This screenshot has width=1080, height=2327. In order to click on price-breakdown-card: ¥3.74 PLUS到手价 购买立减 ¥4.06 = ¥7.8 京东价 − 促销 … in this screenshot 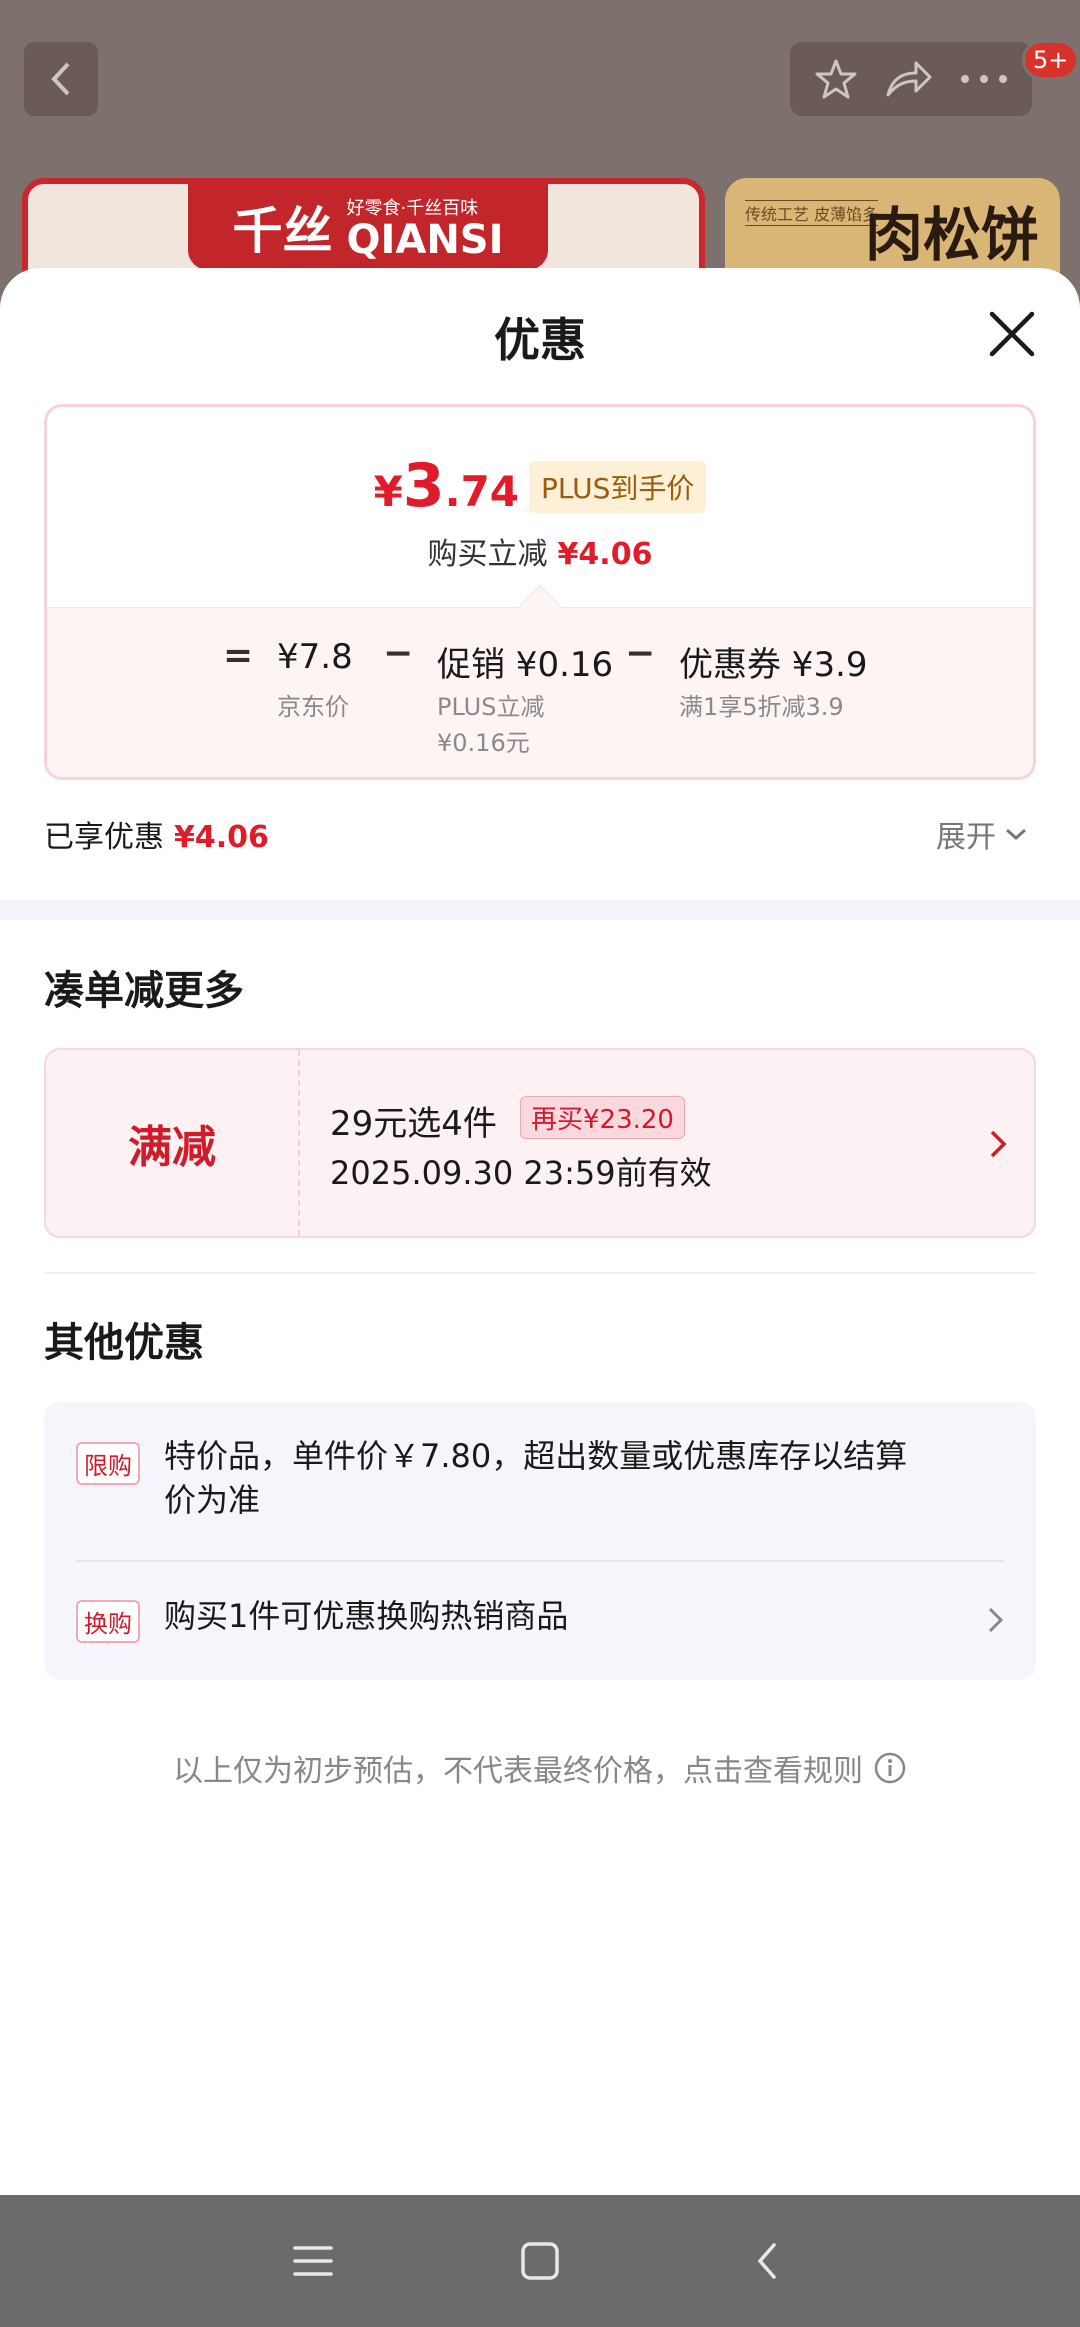, I will do `click(540, 592)`.